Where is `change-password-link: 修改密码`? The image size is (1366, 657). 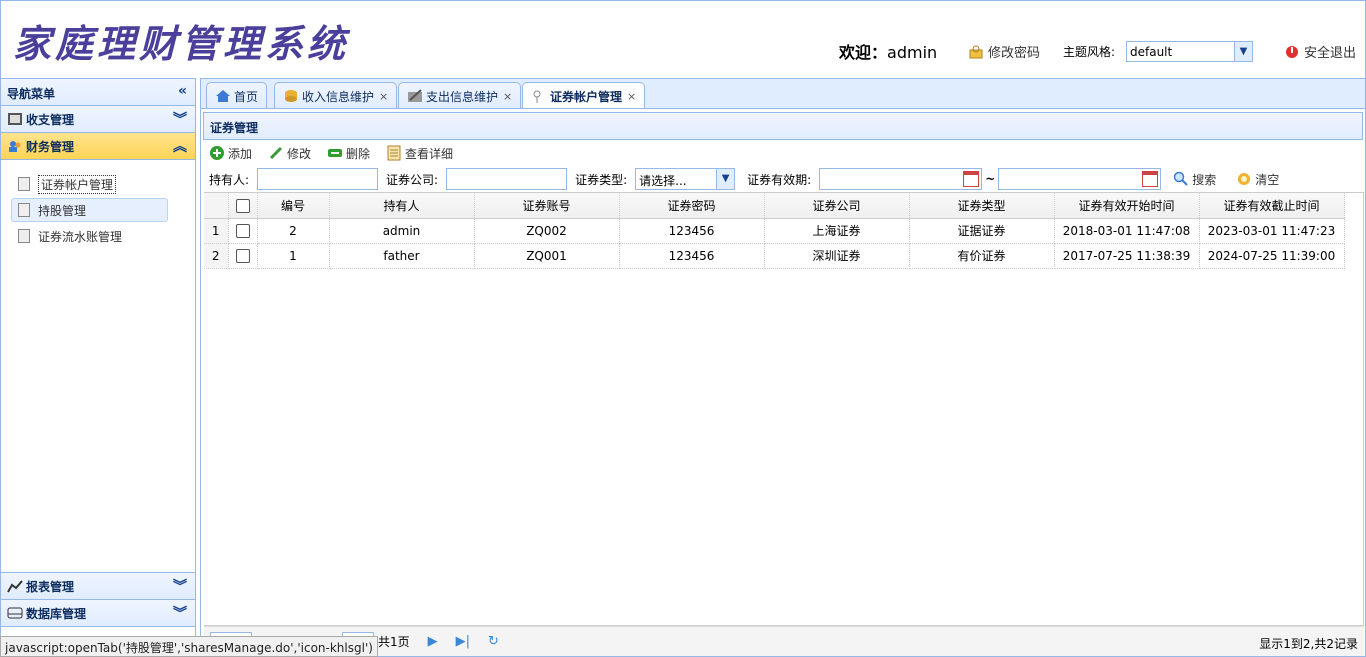
change-password-link: 修改密码 is located at coordinates (1004, 51).